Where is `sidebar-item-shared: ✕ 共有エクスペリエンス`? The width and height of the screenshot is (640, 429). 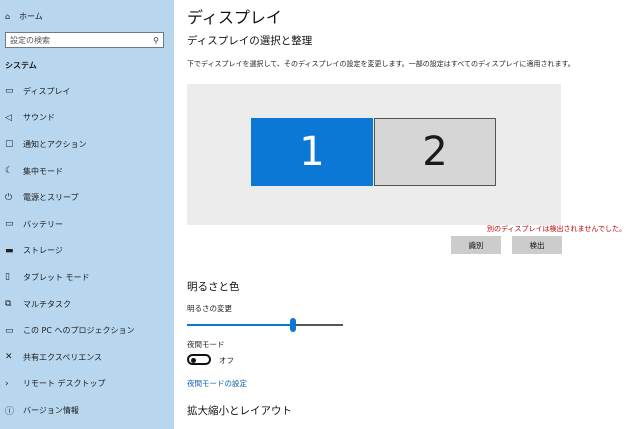
sidebar-item-shared: ✕ 共有エクスペリエンス is located at coordinates (87, 357).